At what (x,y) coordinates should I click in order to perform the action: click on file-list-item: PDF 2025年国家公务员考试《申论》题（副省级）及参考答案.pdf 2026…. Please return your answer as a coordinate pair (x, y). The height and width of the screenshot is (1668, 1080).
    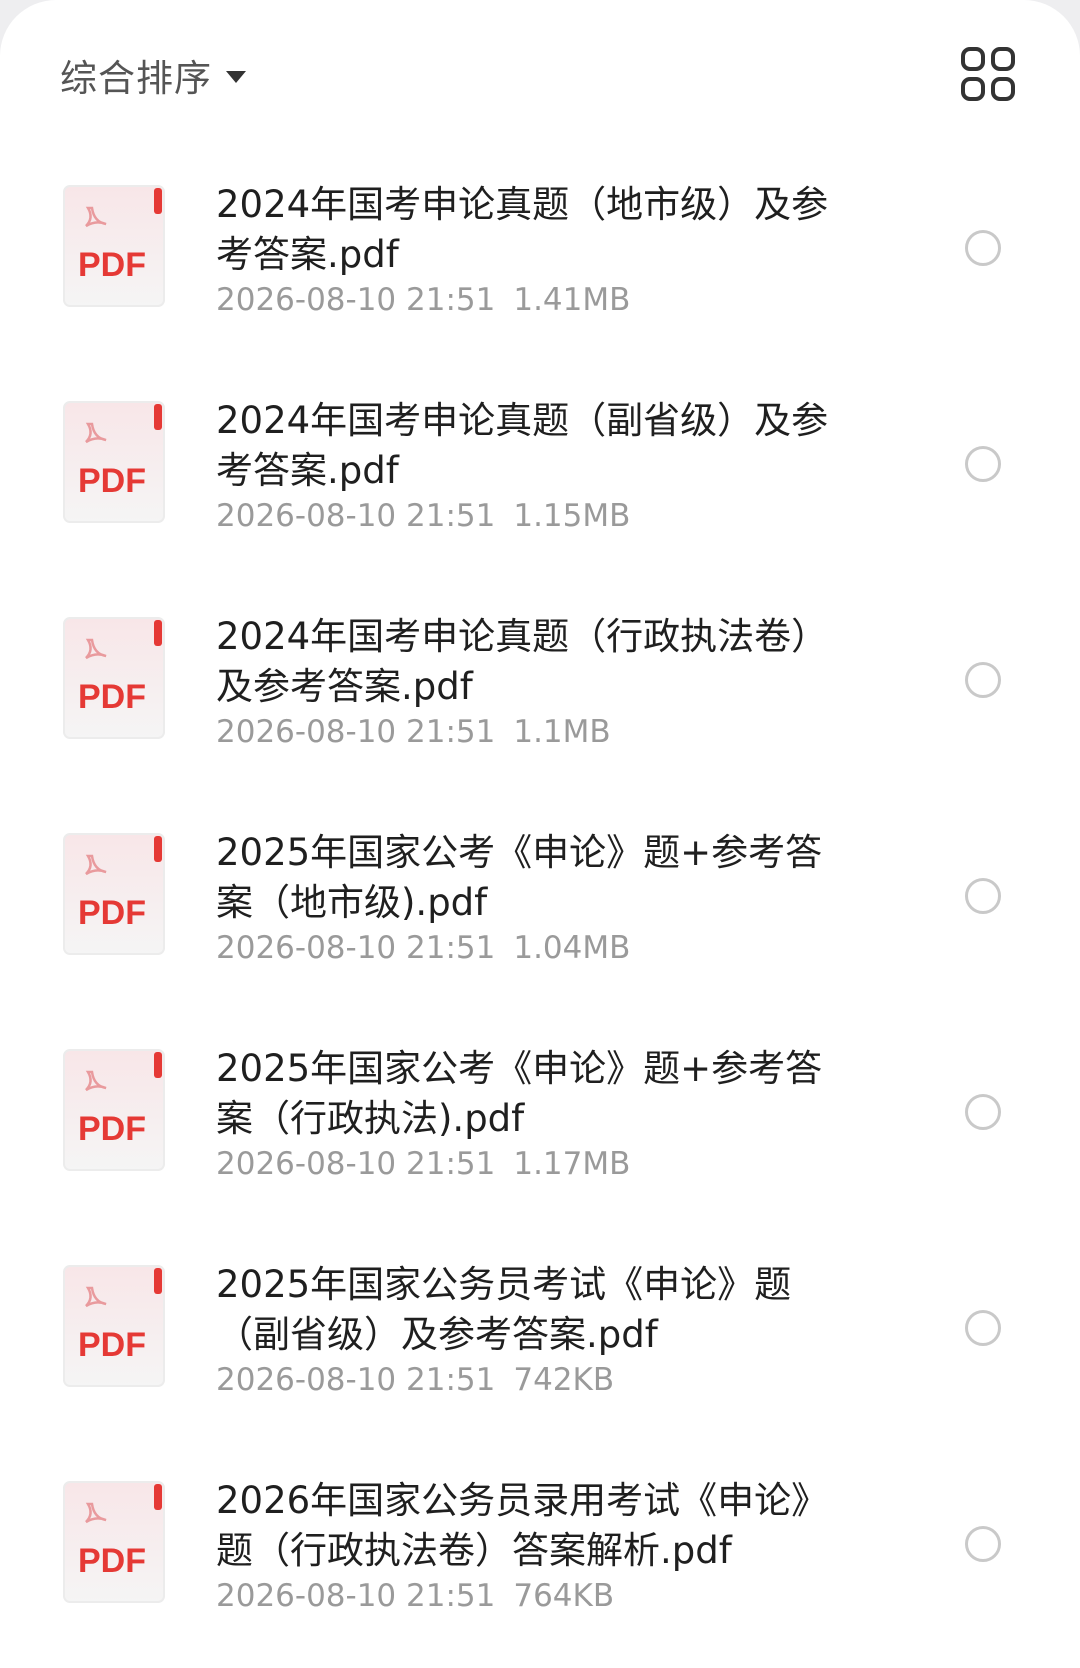
    Looking at the image, I should click on (540, 1348).